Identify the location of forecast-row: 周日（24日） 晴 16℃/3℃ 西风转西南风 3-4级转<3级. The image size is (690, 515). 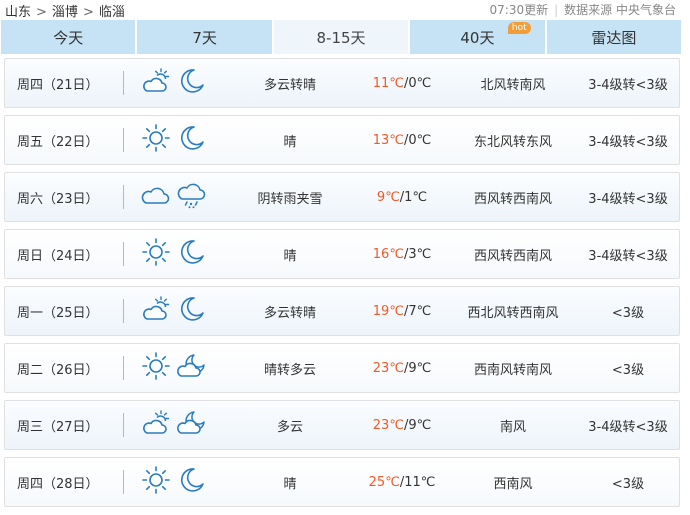
(342, 254).